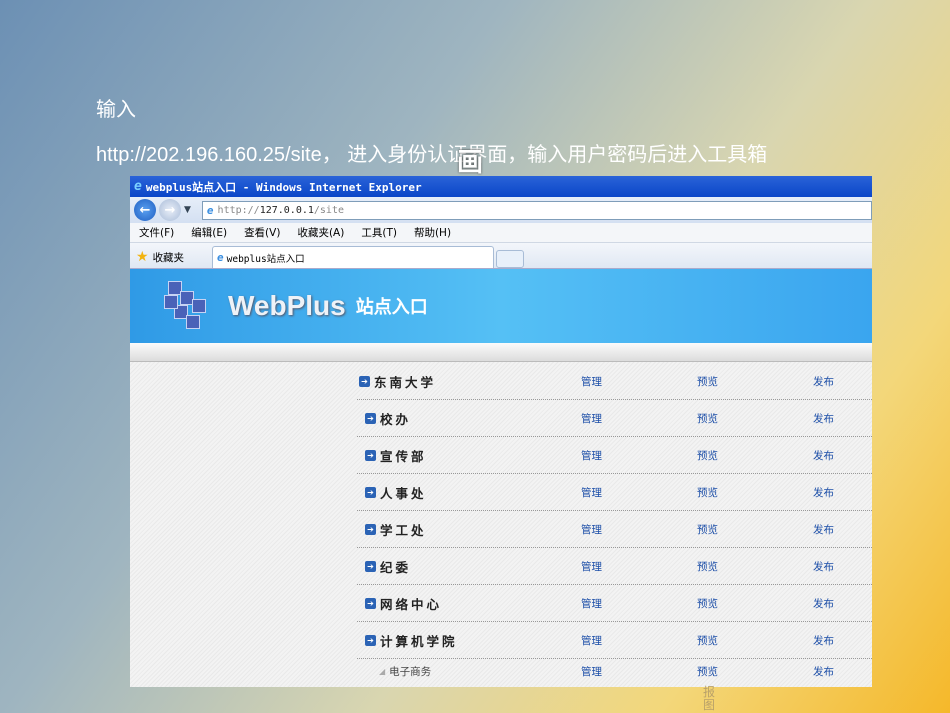 The height and width of the screenshot is (713, 950). Describe the element at coordinates (145, 210) in the screenshot. I see `back-button: ←` at that location.